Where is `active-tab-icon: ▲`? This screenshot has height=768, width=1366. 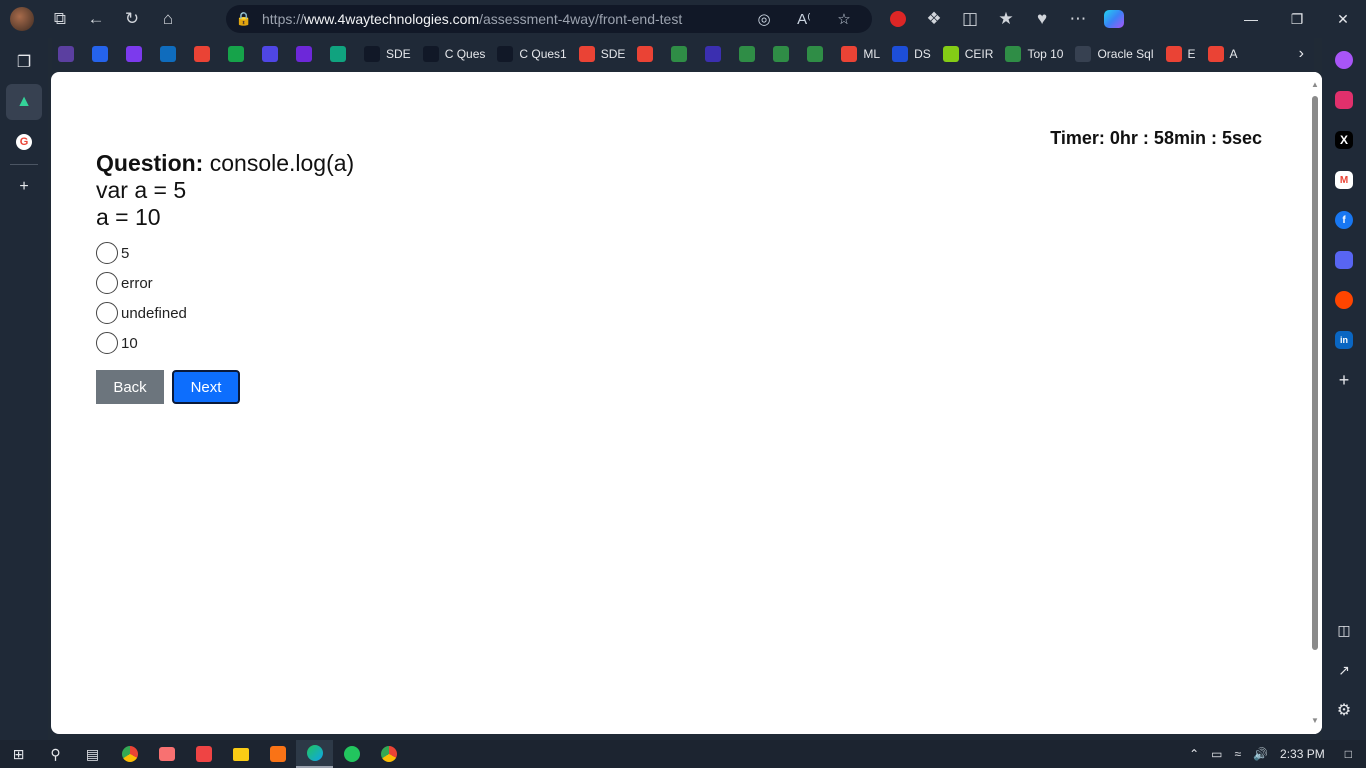
active-tab-icon: ▲ is located at coordinates (24, 102).